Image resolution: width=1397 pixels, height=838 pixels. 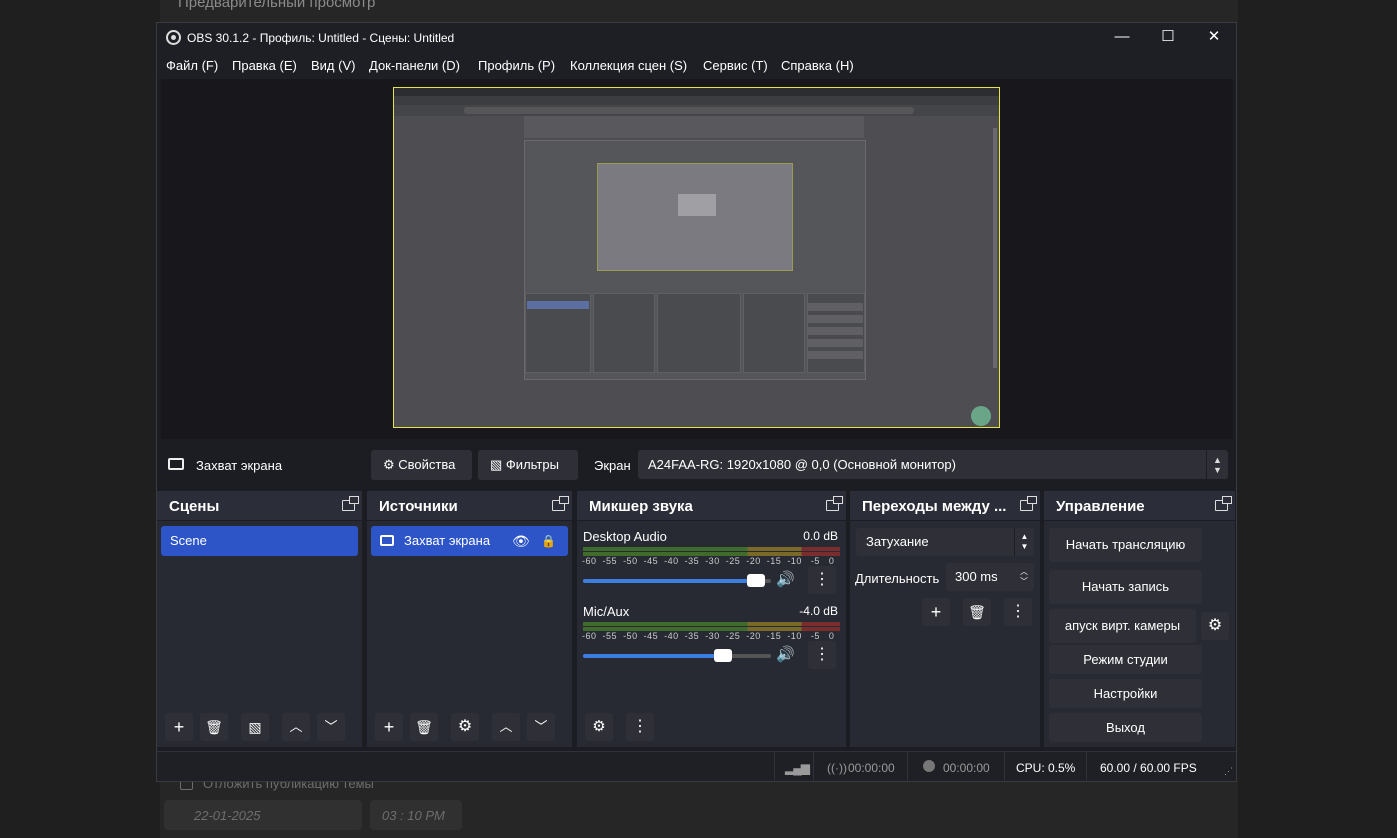 What do you see at coordinates (421, 465) in the screenshot?
I see `properties-button: ⚙ Свойства` at bounding box center [421, 465].